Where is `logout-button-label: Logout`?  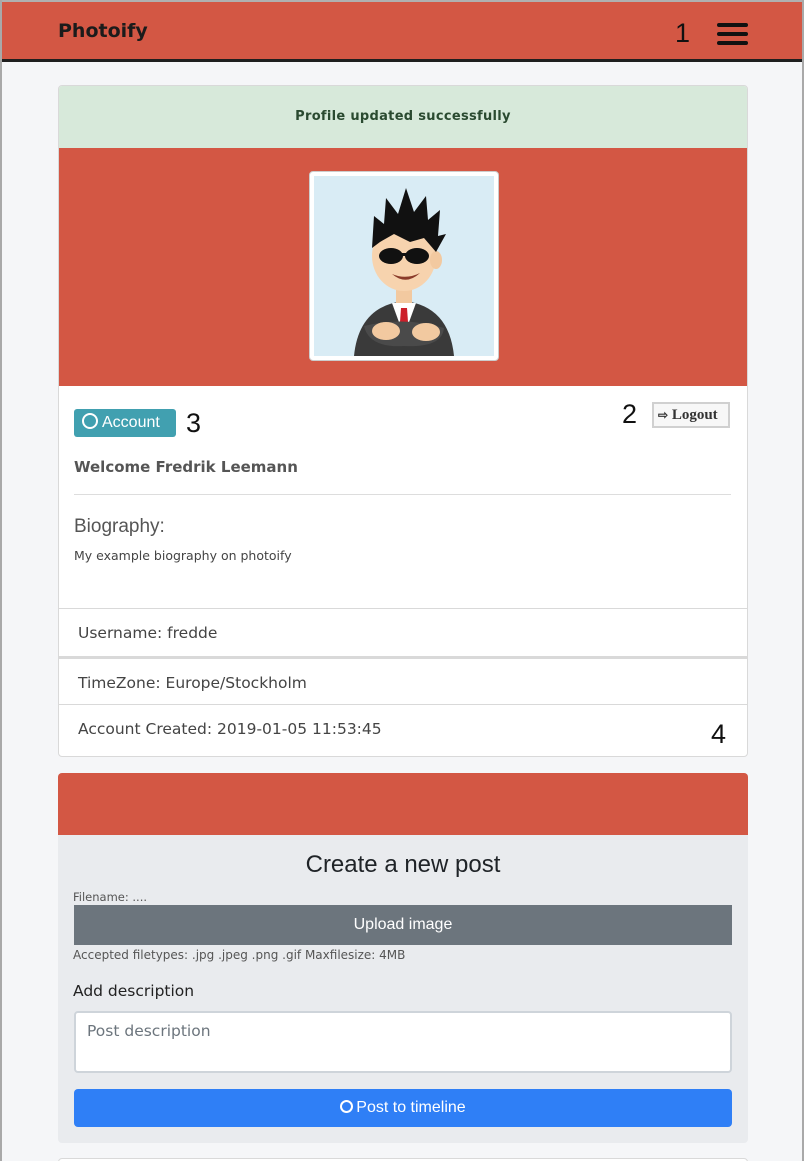 logout-button-label: Logout is located at coordinates (694, 415).